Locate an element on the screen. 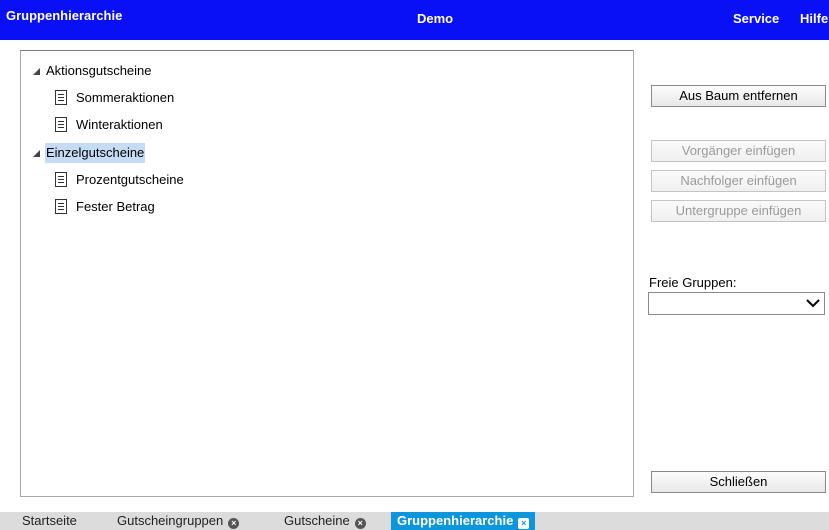 This screenshot has width=829, height=530. remove-from-tree-button: Aus Baum entfernen is located at coordinates (738, 96).